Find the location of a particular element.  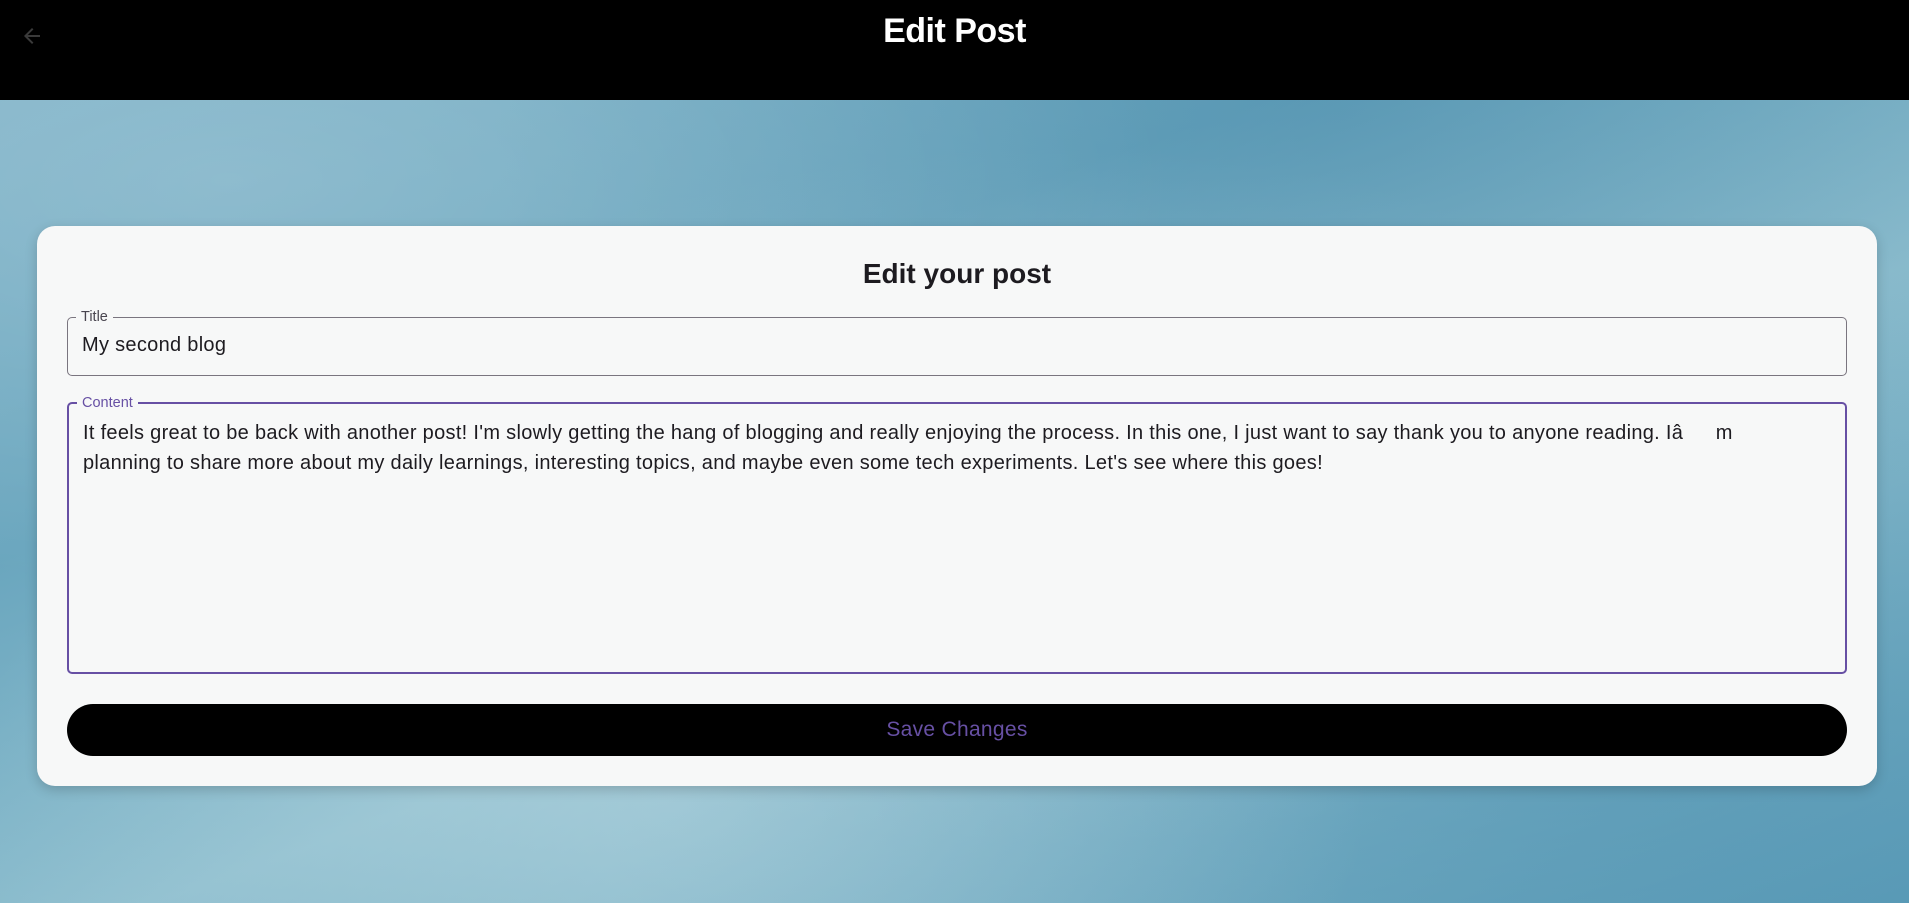

app-bar: Edit Post is located at coordinates (954, 50).